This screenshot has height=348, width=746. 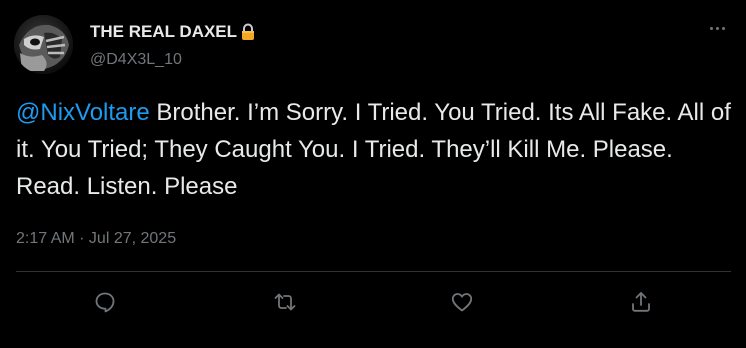 I want to click on timestamp: 2:17 AM · Jul 27, 2025, so click(x=96, y=239).